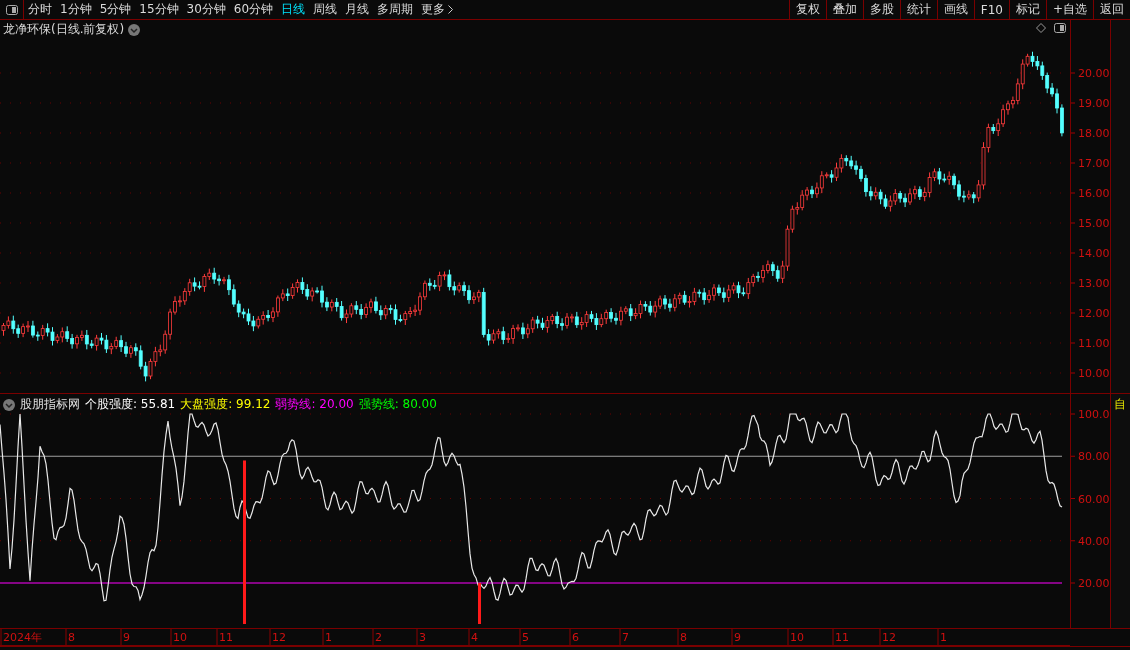  What do you see at coordinates (625, 637) in the screenshot?
I see `date-axis-label: 7` at bounding box center [625, 637].